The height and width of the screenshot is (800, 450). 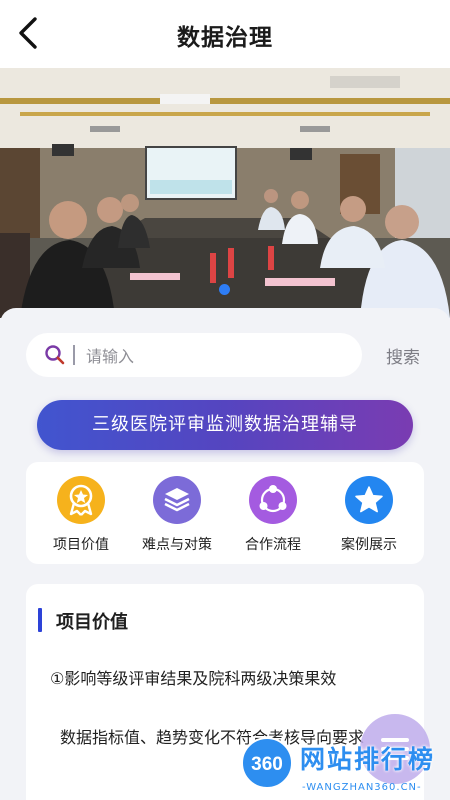 What do you see at coordinates (40, 620) in the screenshot?
I see `section-accent-bar` at bounding box center [40, 620].